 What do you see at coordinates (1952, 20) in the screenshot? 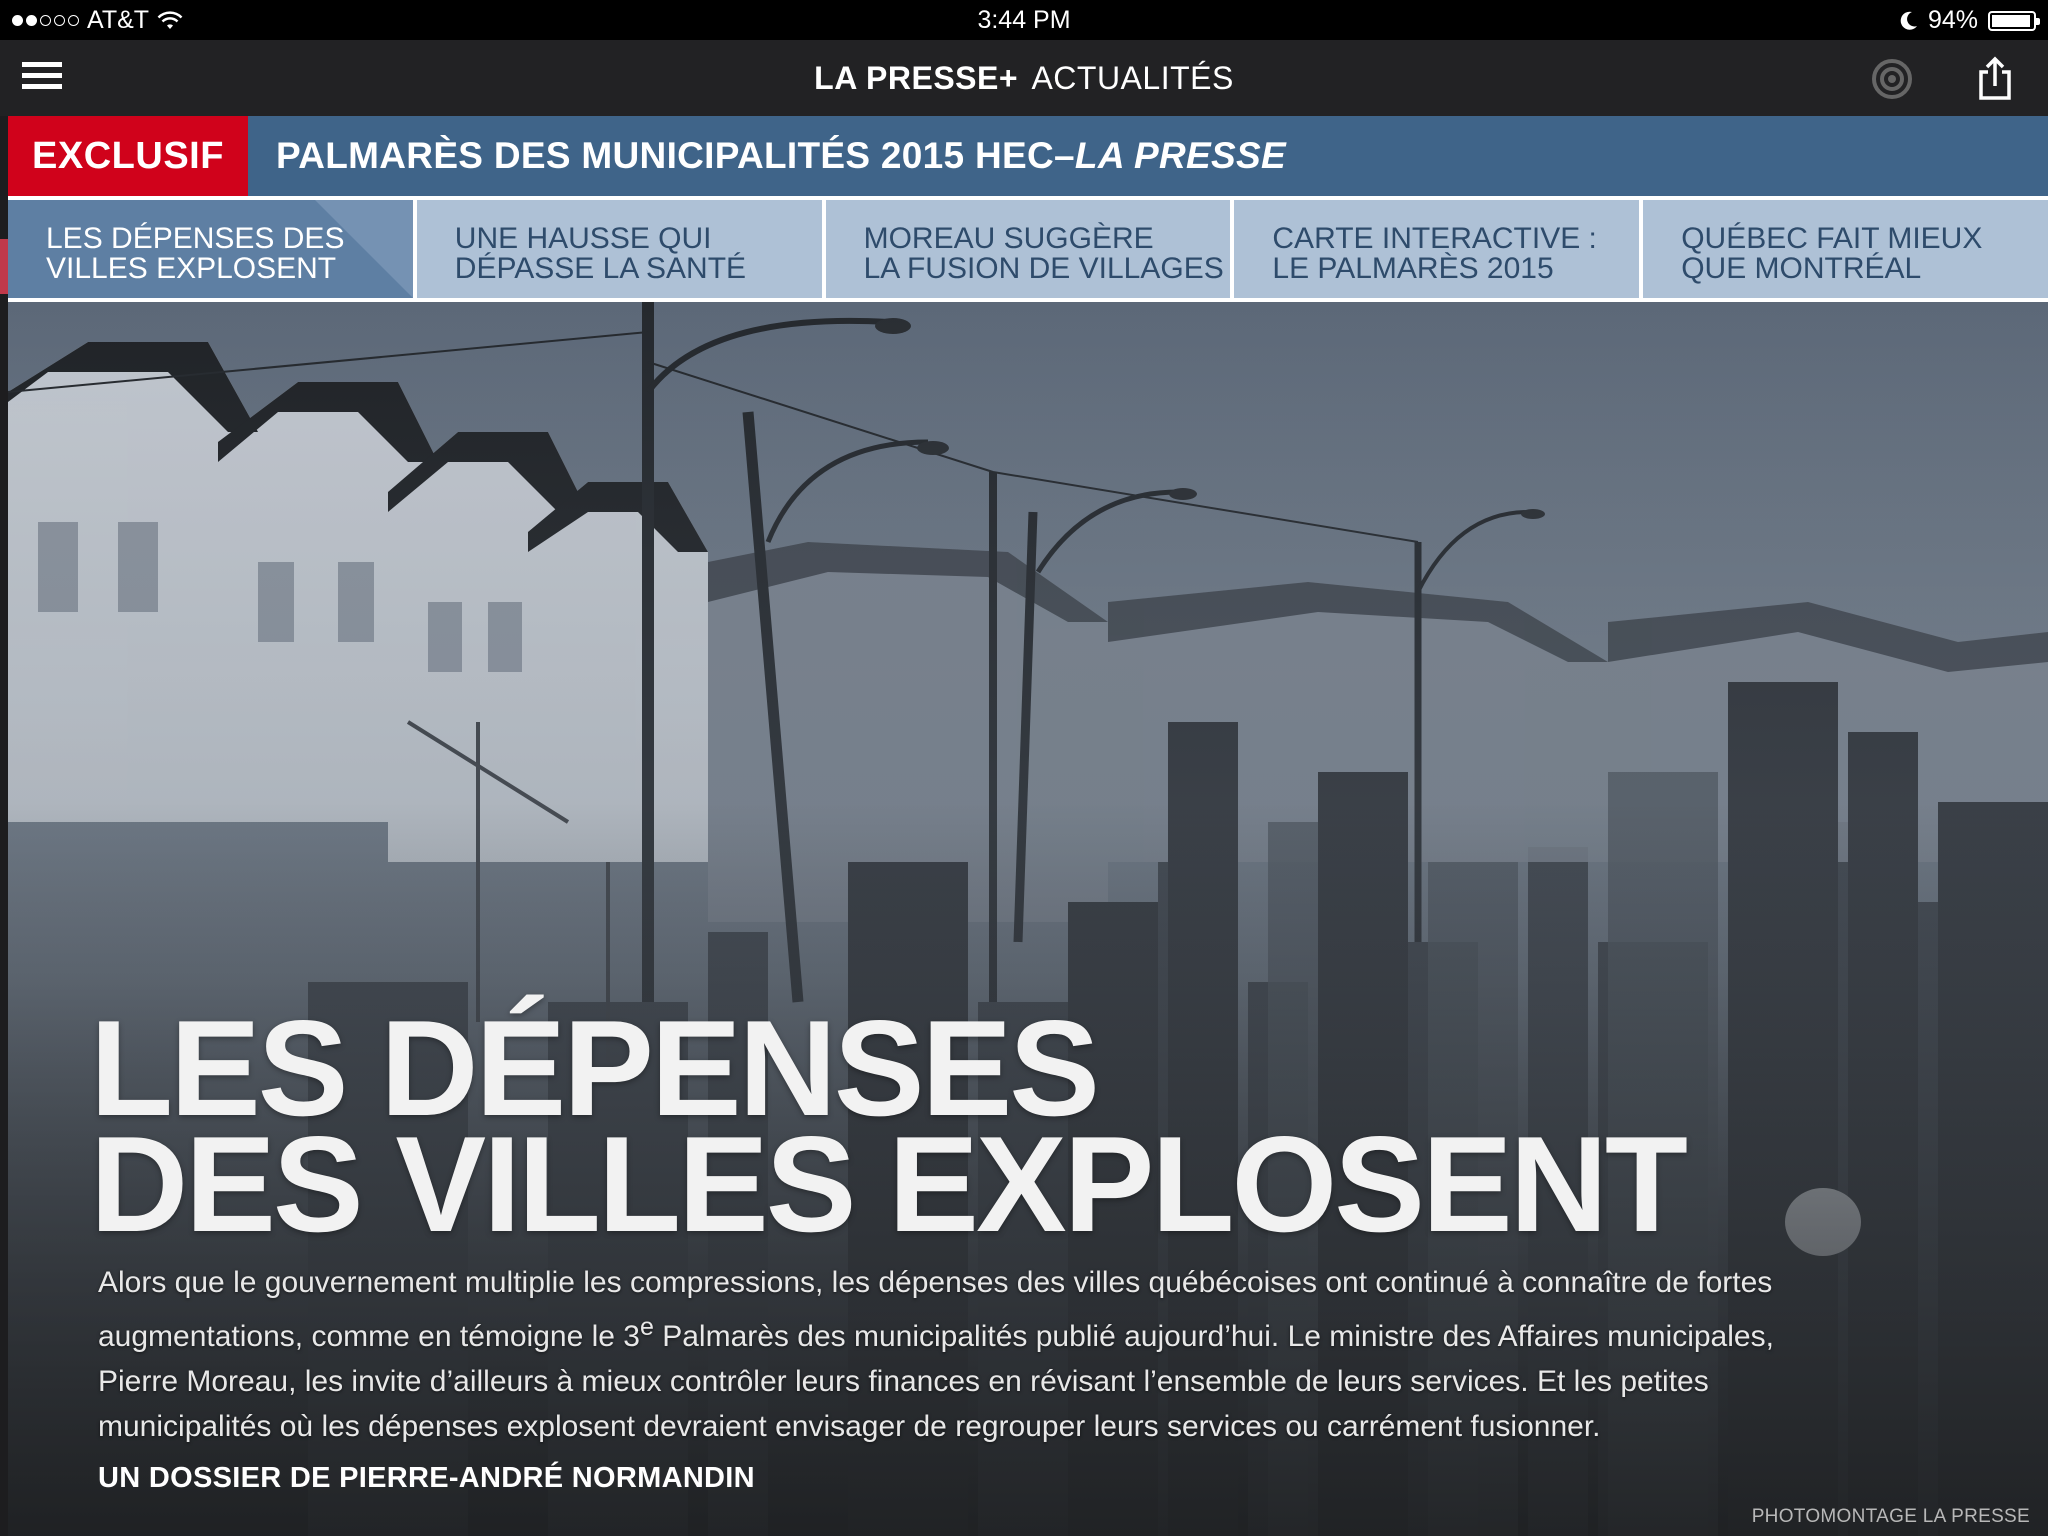
I see `battery-percent: 94%` at bounding box center [1952, 20].